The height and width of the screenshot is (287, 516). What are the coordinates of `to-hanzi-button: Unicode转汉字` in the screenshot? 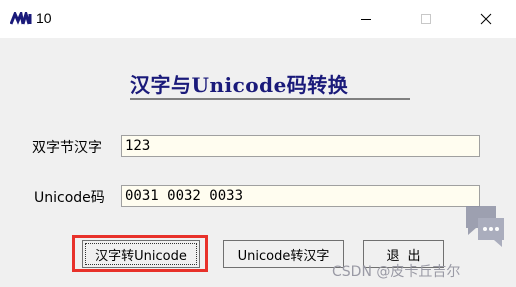 It's located at (283, 254).